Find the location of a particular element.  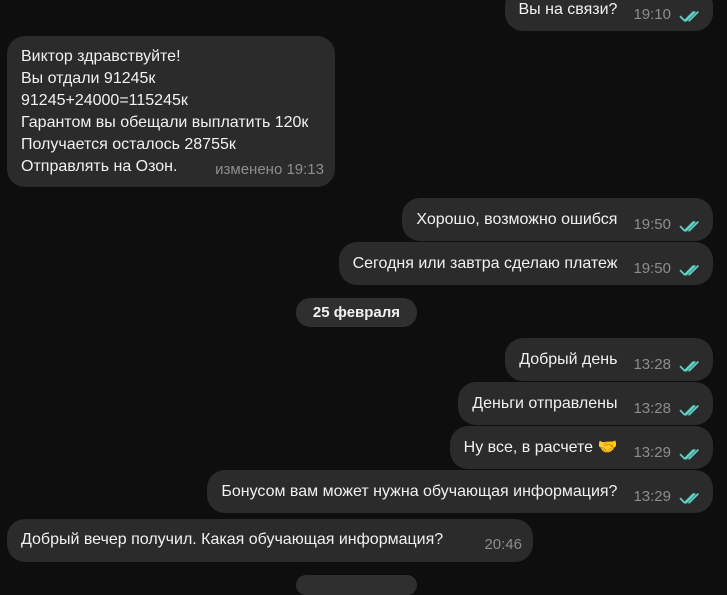

message-meta: 20:46 is located at coordinates (503, 545).